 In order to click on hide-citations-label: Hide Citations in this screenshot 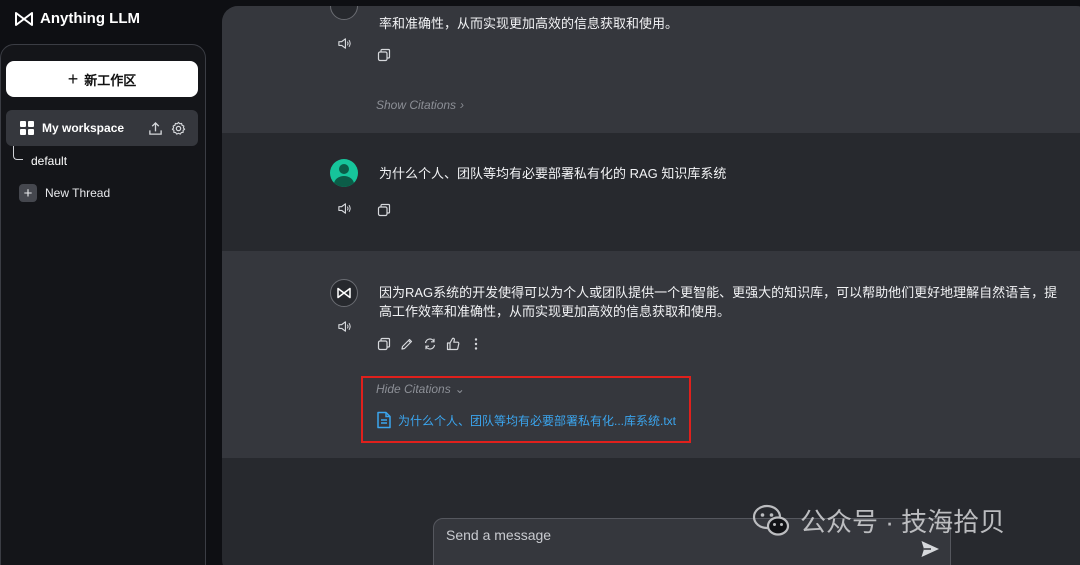, I will do `click(413, 389)`.